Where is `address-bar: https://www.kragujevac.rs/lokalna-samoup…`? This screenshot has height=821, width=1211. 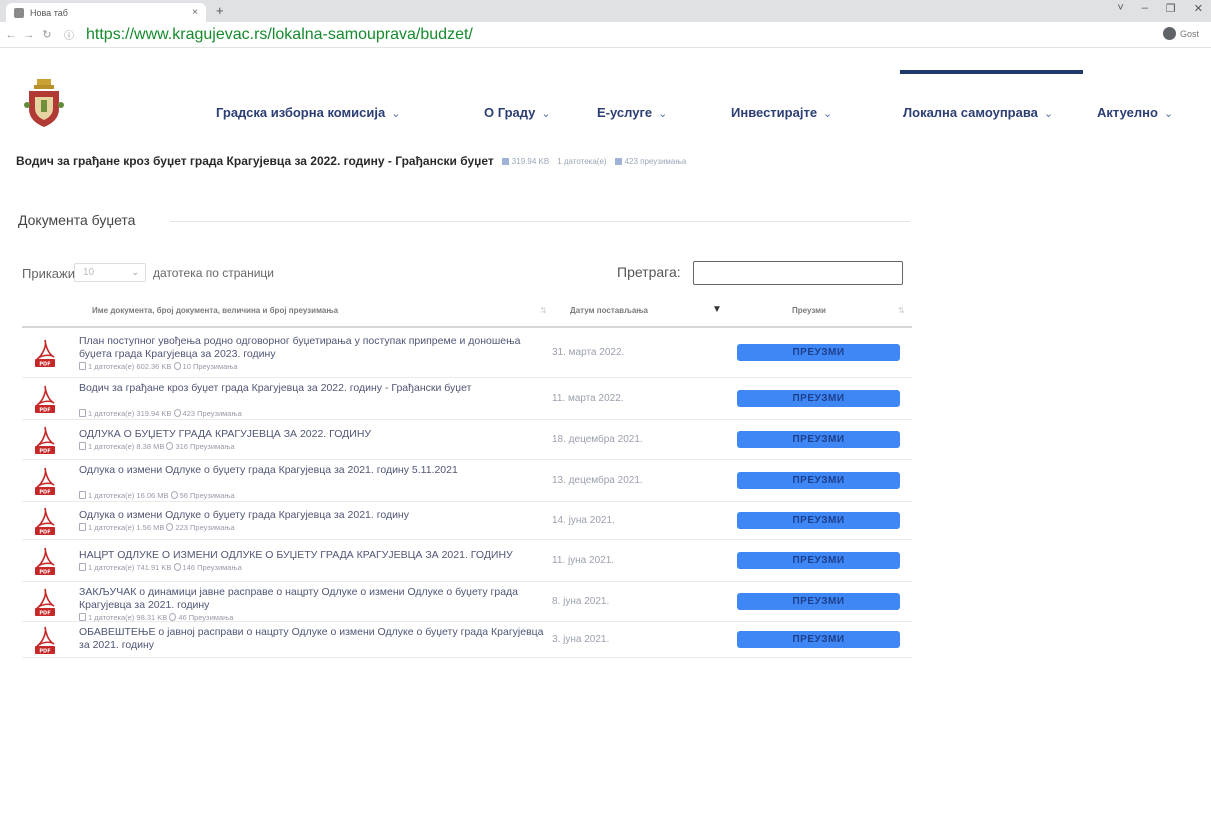
address-bar: https://www.kragujevac.rs/lokalna-samoup… is located at coordinates (279, 35).